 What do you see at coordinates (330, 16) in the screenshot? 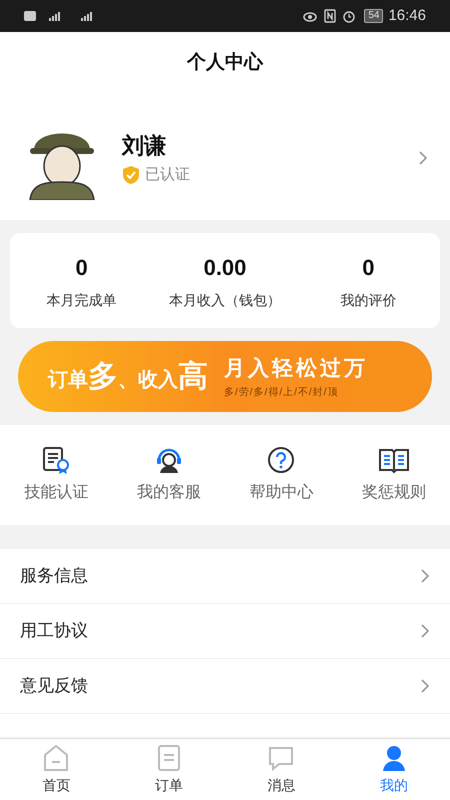
I see `nfc-icon` at bounding box center [330, 16].